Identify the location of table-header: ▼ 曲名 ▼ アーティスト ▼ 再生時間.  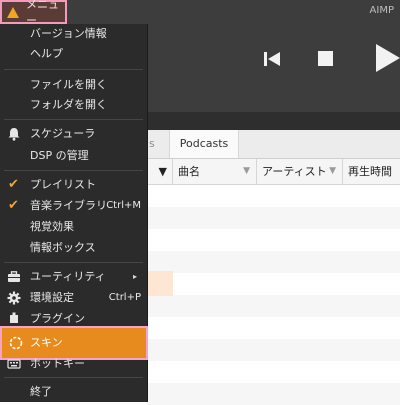
(273, 172).